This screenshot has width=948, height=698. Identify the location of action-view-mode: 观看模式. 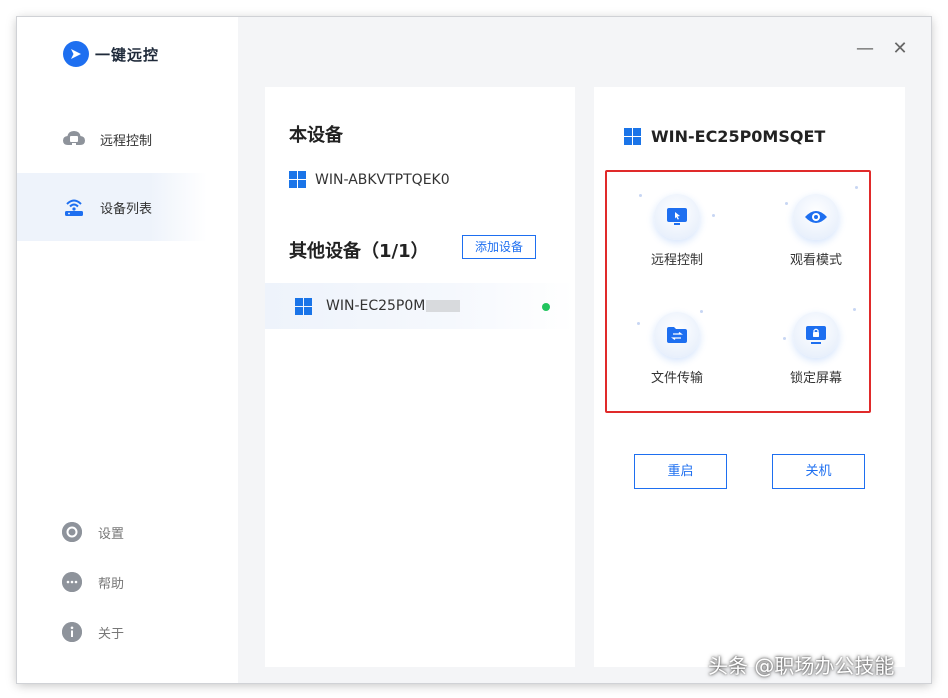
(816, 231).